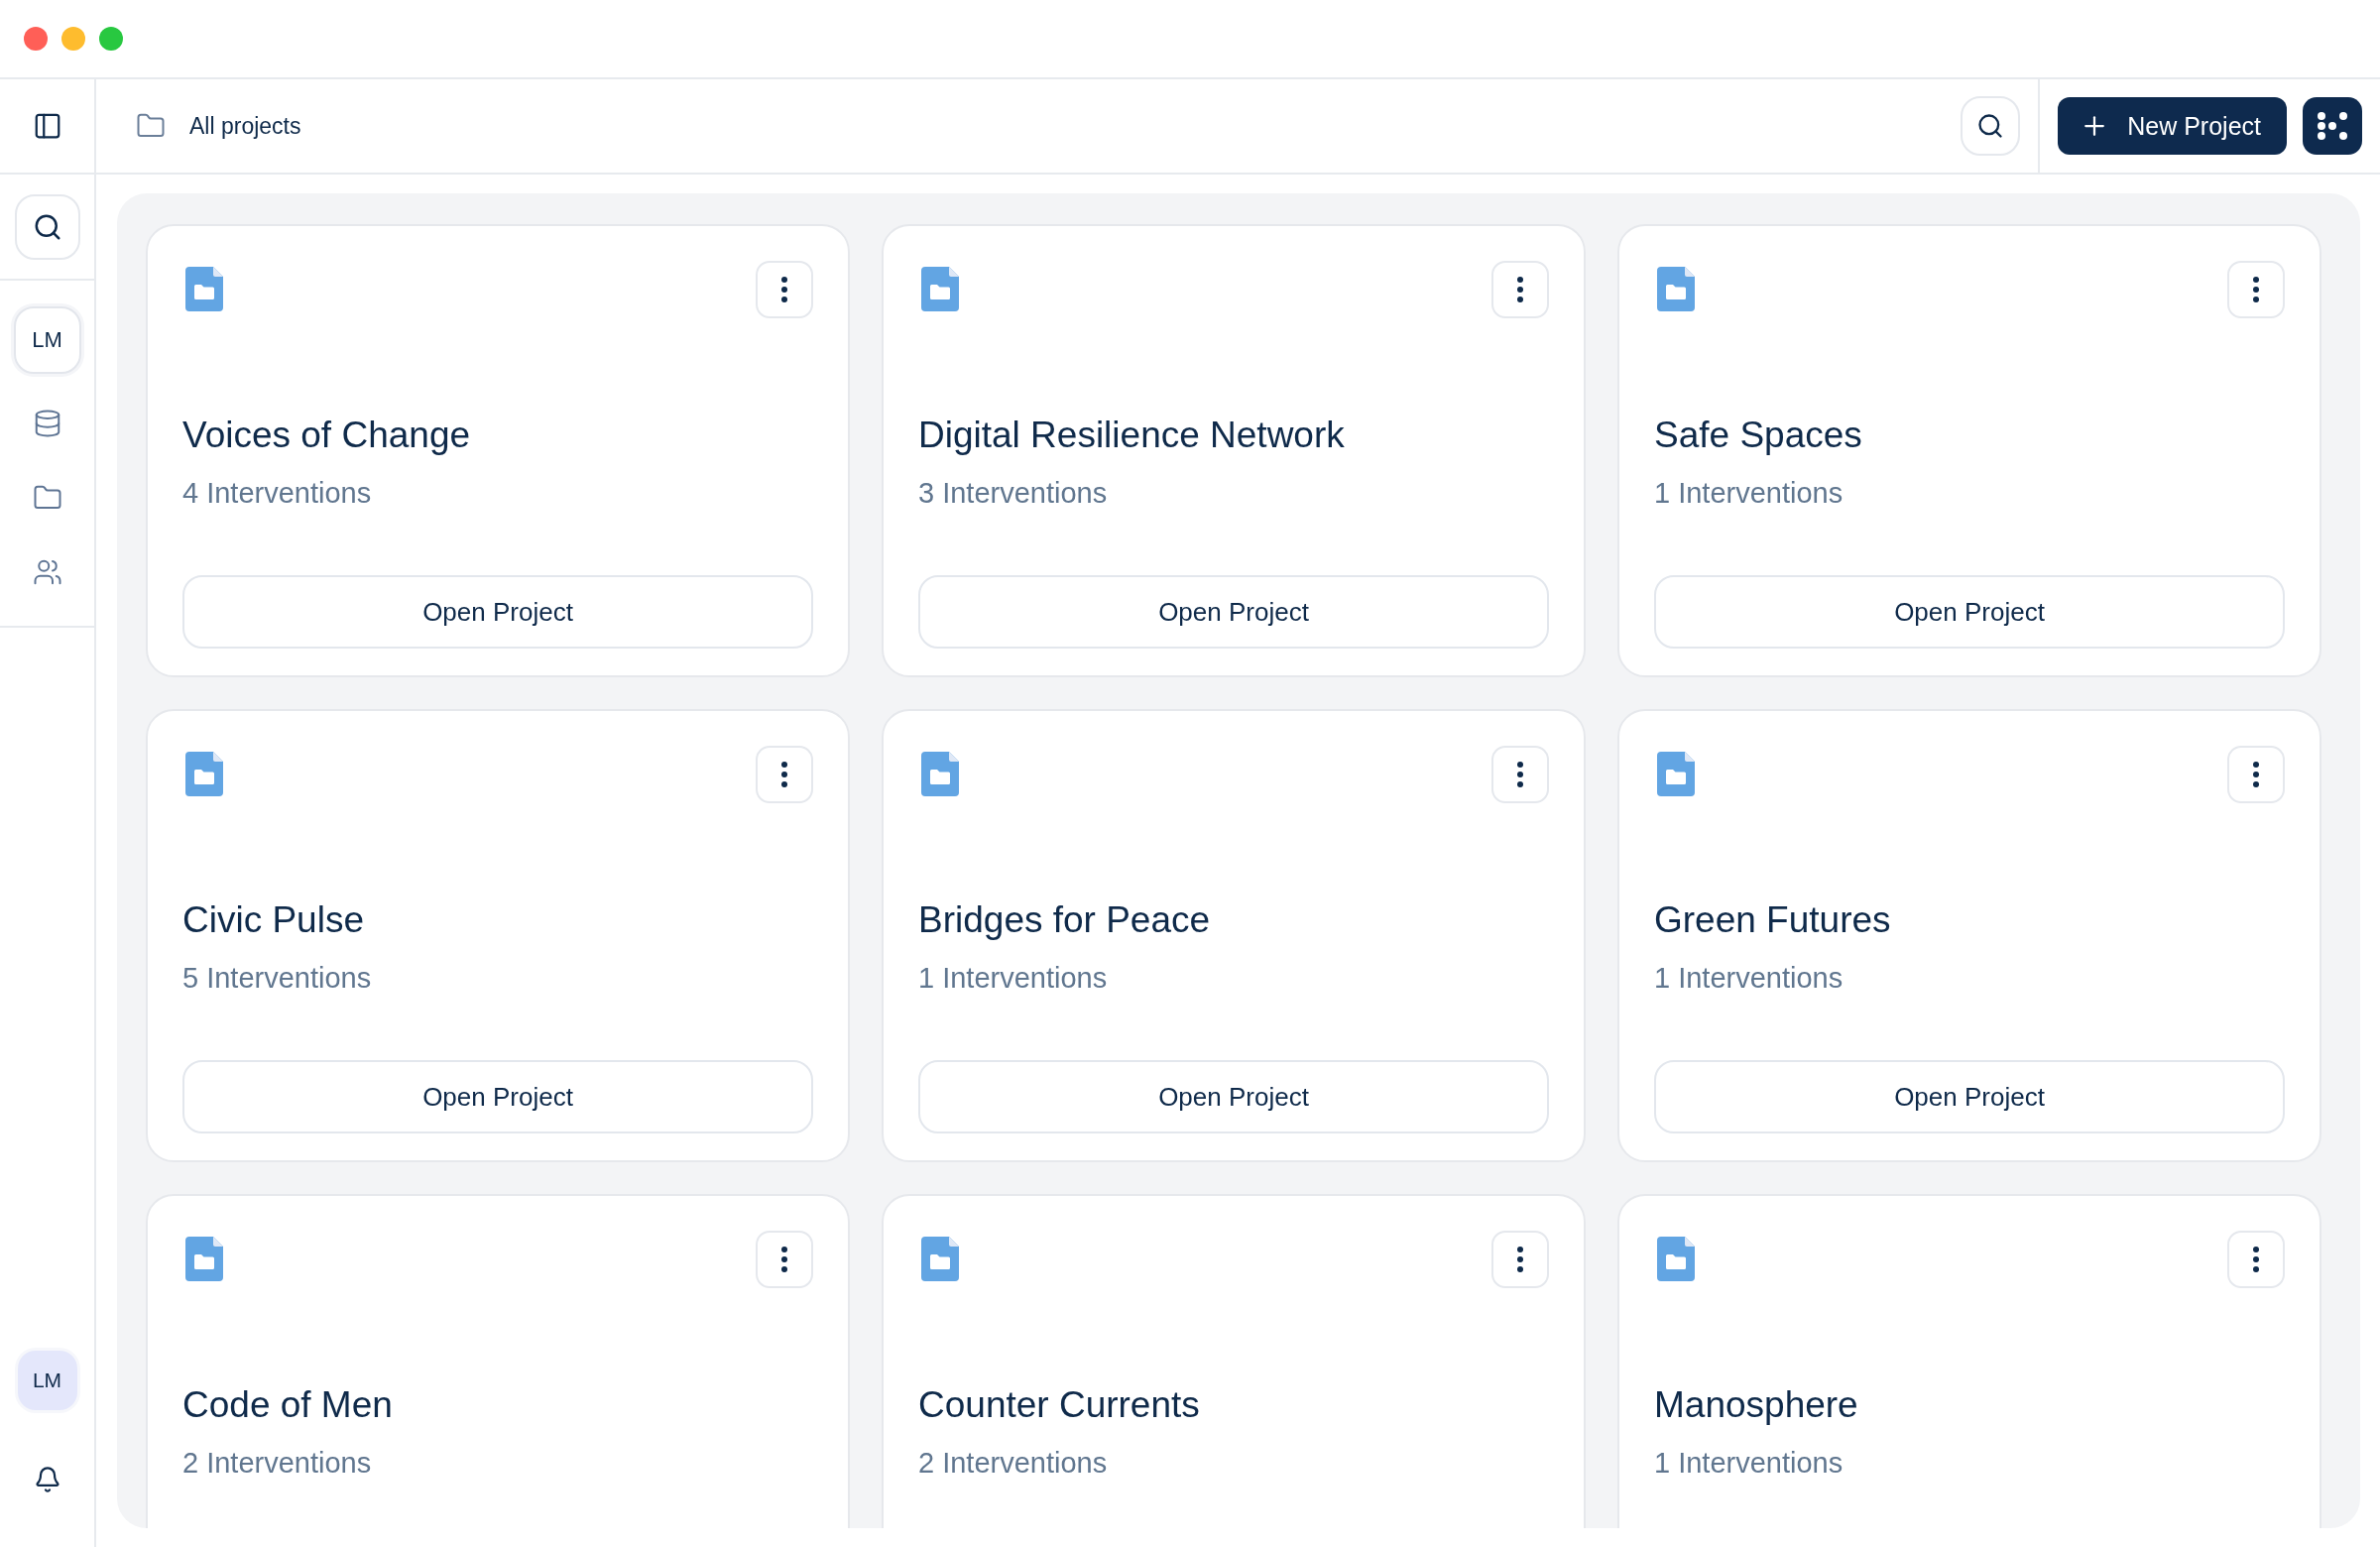 Image resolution: width=2380 pixels, height=1547 pixels. I want to click on user-avatar: LM, so click(47, 1380).